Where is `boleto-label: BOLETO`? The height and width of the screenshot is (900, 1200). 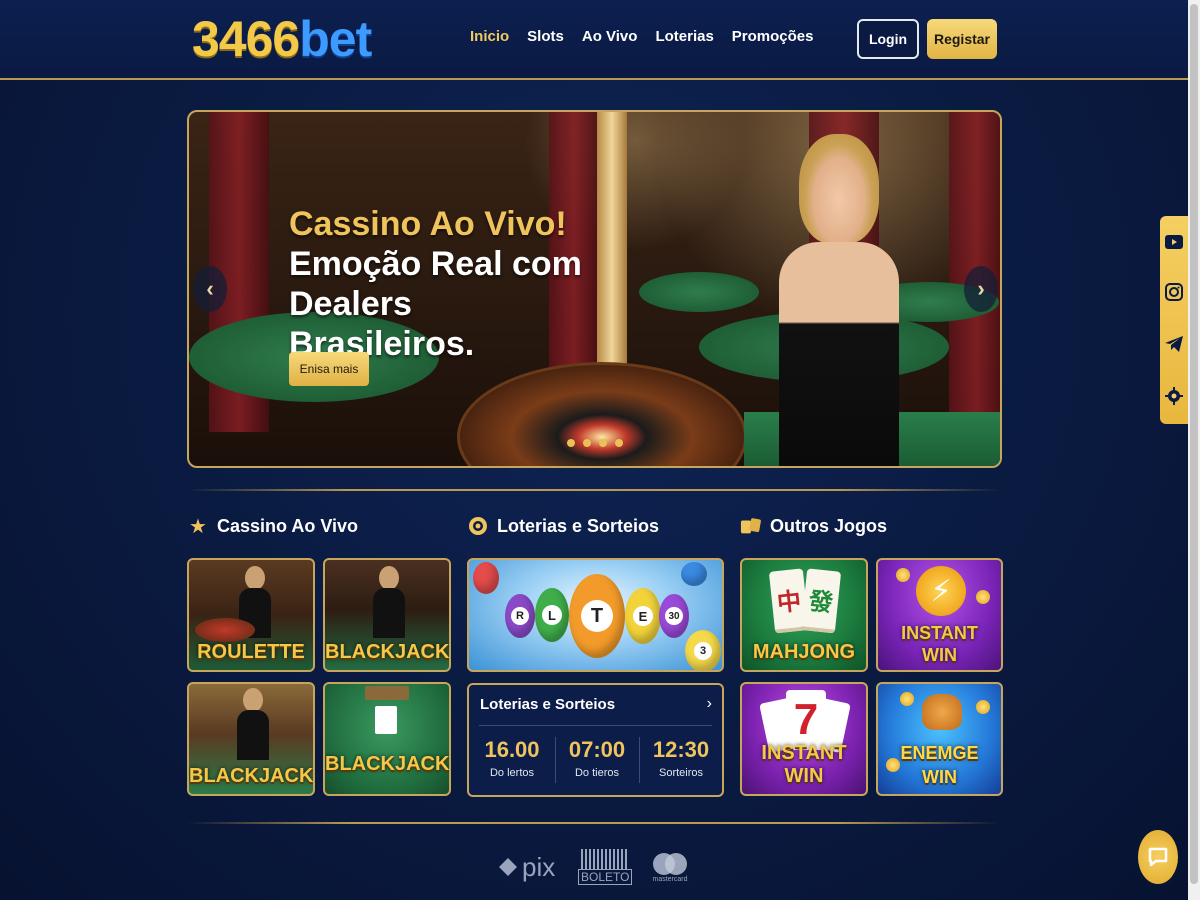
boleto-label: BOLETO is located at coordinates (605, 877).